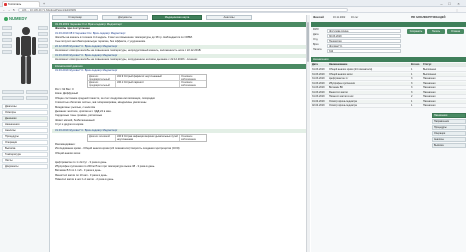 This screenshot has width=466, height=252. What do you see at coordinates (102, 138) in the screenshot?
I see `diag-type: Диагноз основной` at bounding box center [102, 138].